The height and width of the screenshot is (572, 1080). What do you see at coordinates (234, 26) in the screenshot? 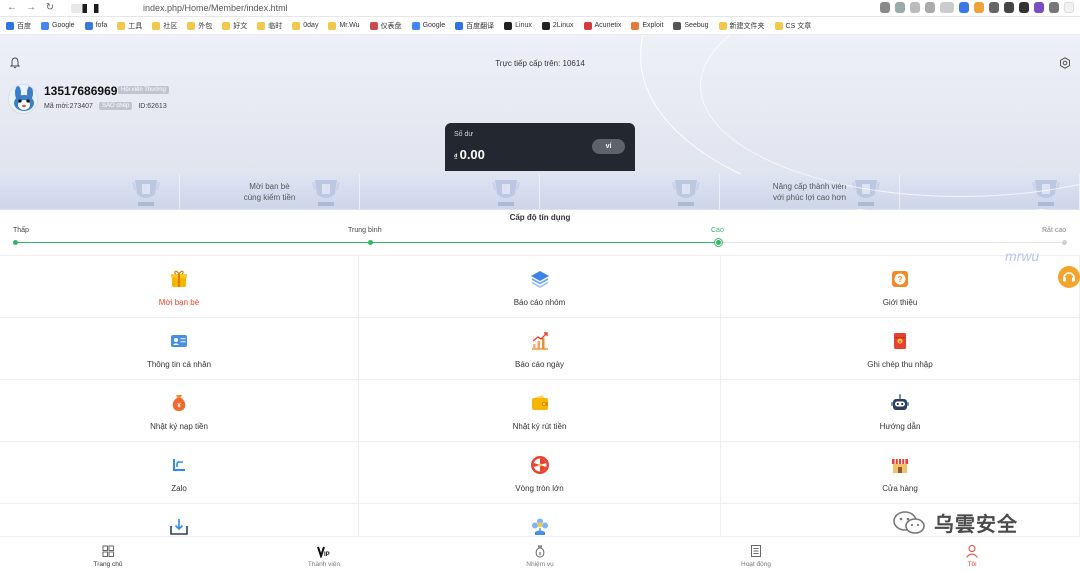
I see `bookmark-item: 好文` at bounding box center [234, 26].